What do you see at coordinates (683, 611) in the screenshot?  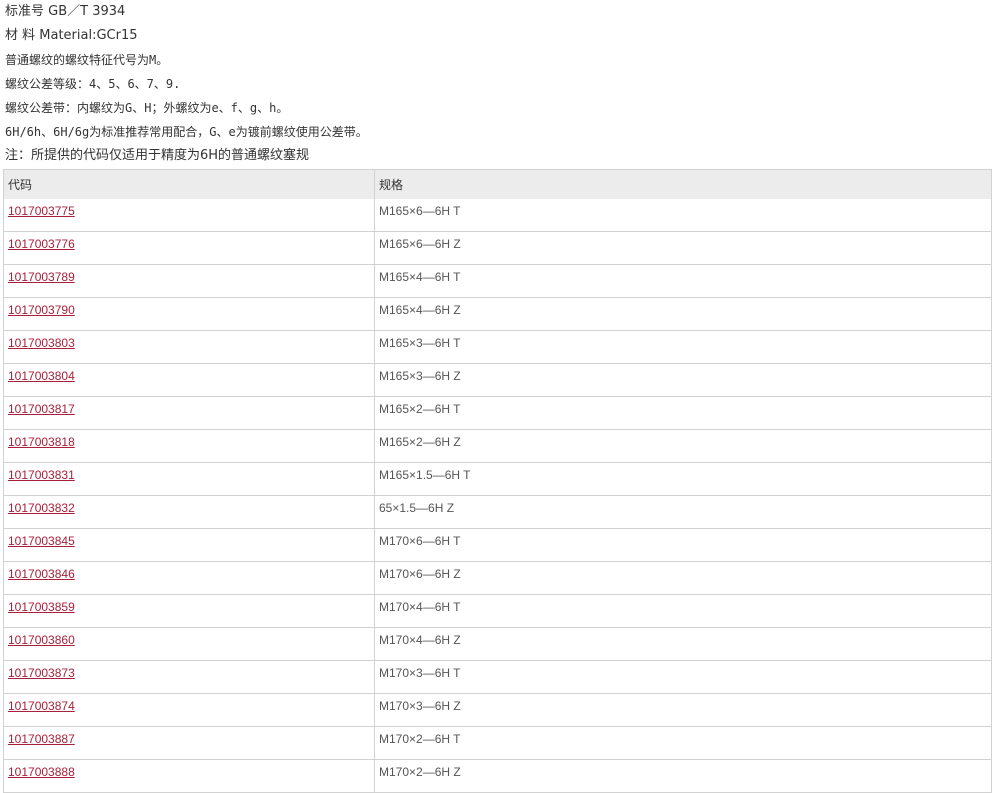 I see `spec-cell: M170×4—6H T` at bounding box center [683, 611].